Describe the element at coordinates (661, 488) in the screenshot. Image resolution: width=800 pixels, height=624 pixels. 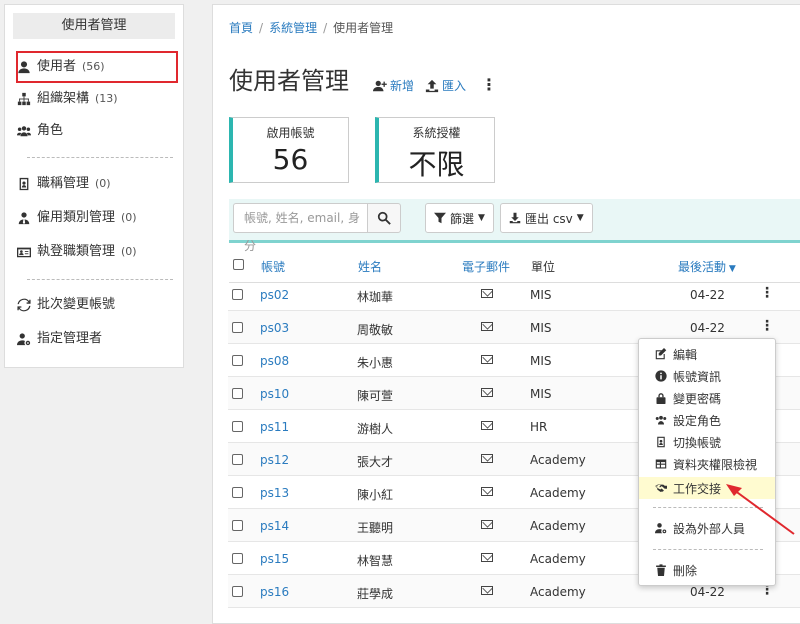
I see `handshake-icon` at that location.